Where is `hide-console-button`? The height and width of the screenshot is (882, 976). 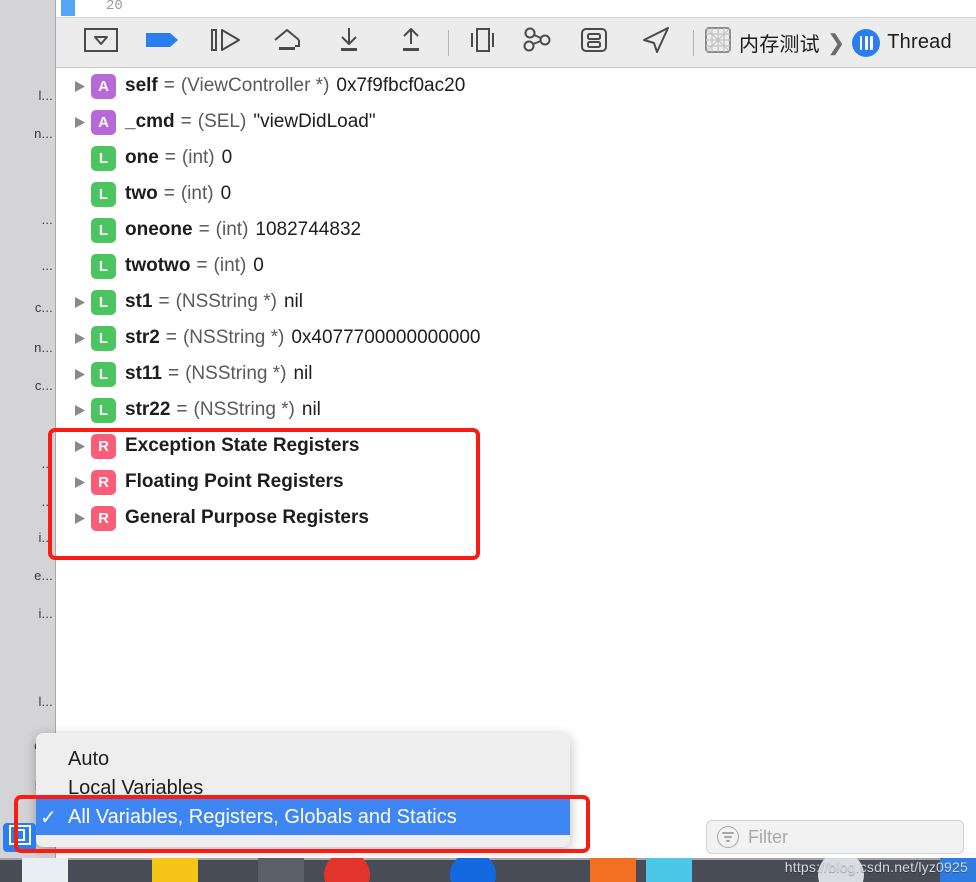
hide-console-button is located at coordinates (101, 43).